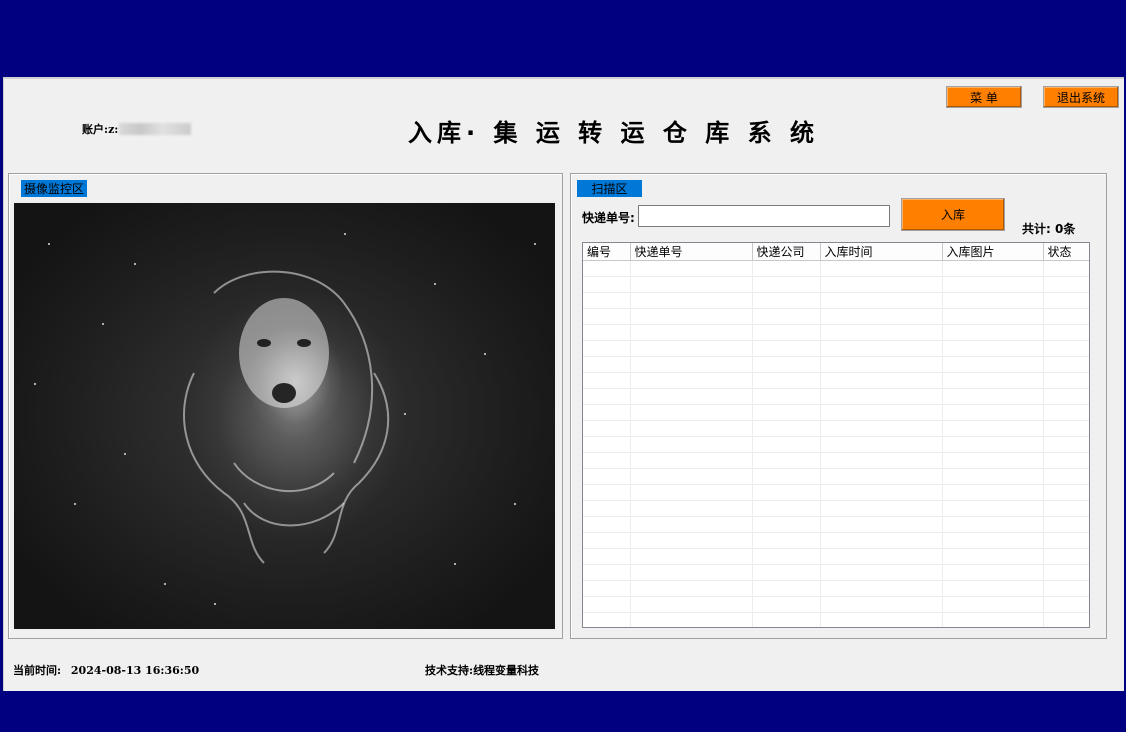 This screenshot has width=1126, height=732. Describe the element at coordinates (135, 670) in the screenshot. I see `current-time-value: 2024-08-13 16:36:50` at that location.